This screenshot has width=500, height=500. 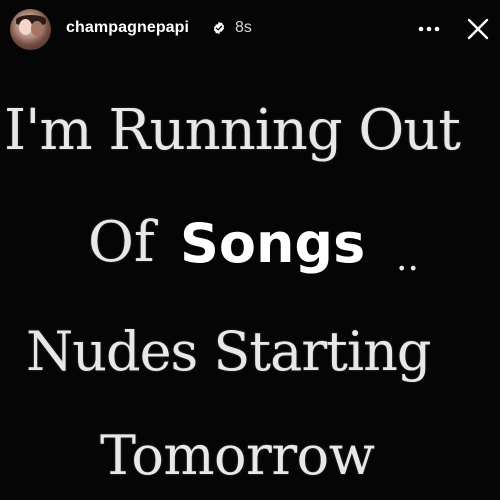 I want to click on story-text-line-1: I'm Running Out, so click(x=232, y=130).